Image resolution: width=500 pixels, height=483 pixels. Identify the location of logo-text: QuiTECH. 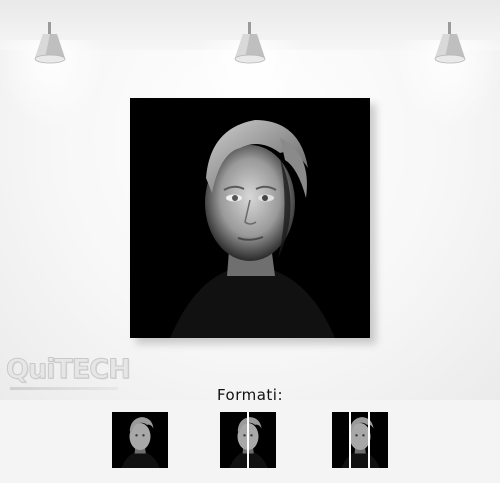
(69, 370).